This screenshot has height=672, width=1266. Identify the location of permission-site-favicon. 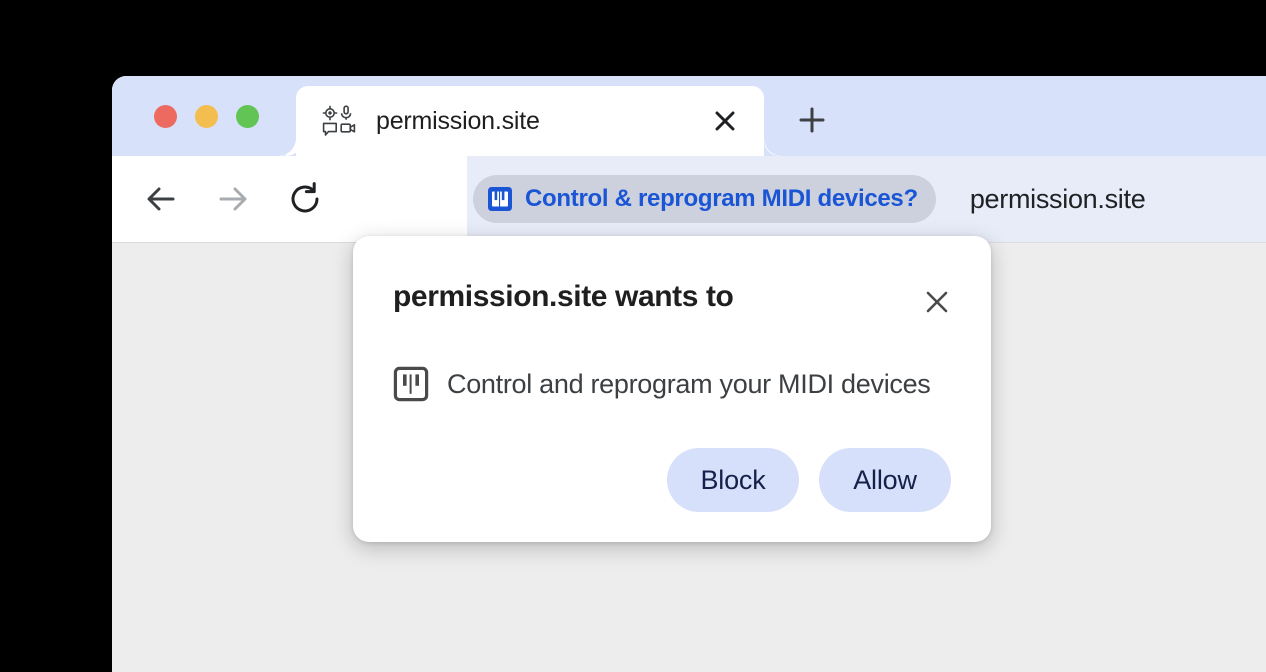
(339, 120).